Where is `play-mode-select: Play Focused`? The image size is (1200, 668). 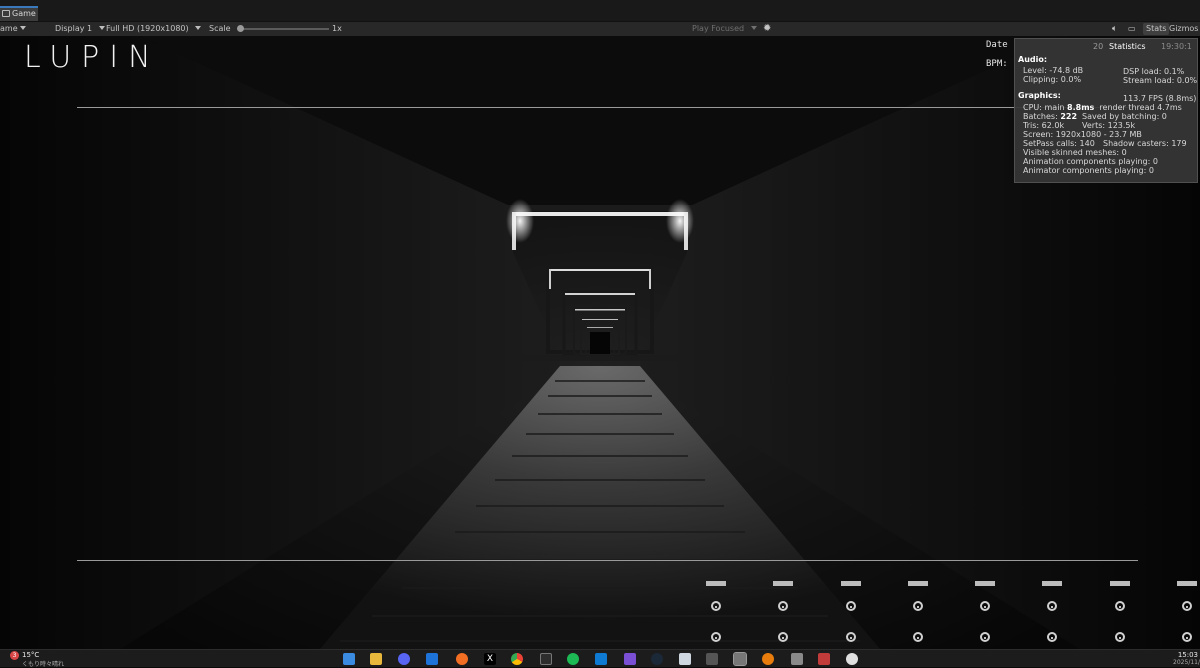 play-mode-select: Play Focused is located at coordinates (724, 29).